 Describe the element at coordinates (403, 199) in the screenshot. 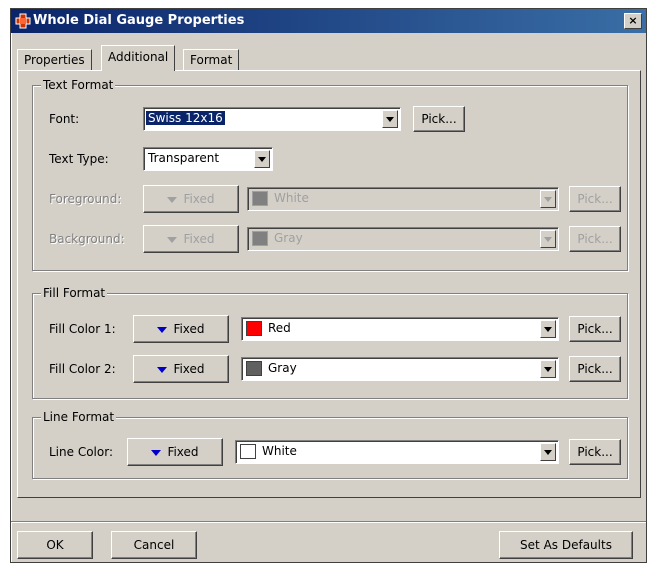

I see `foreground-color-select: White` at that location.